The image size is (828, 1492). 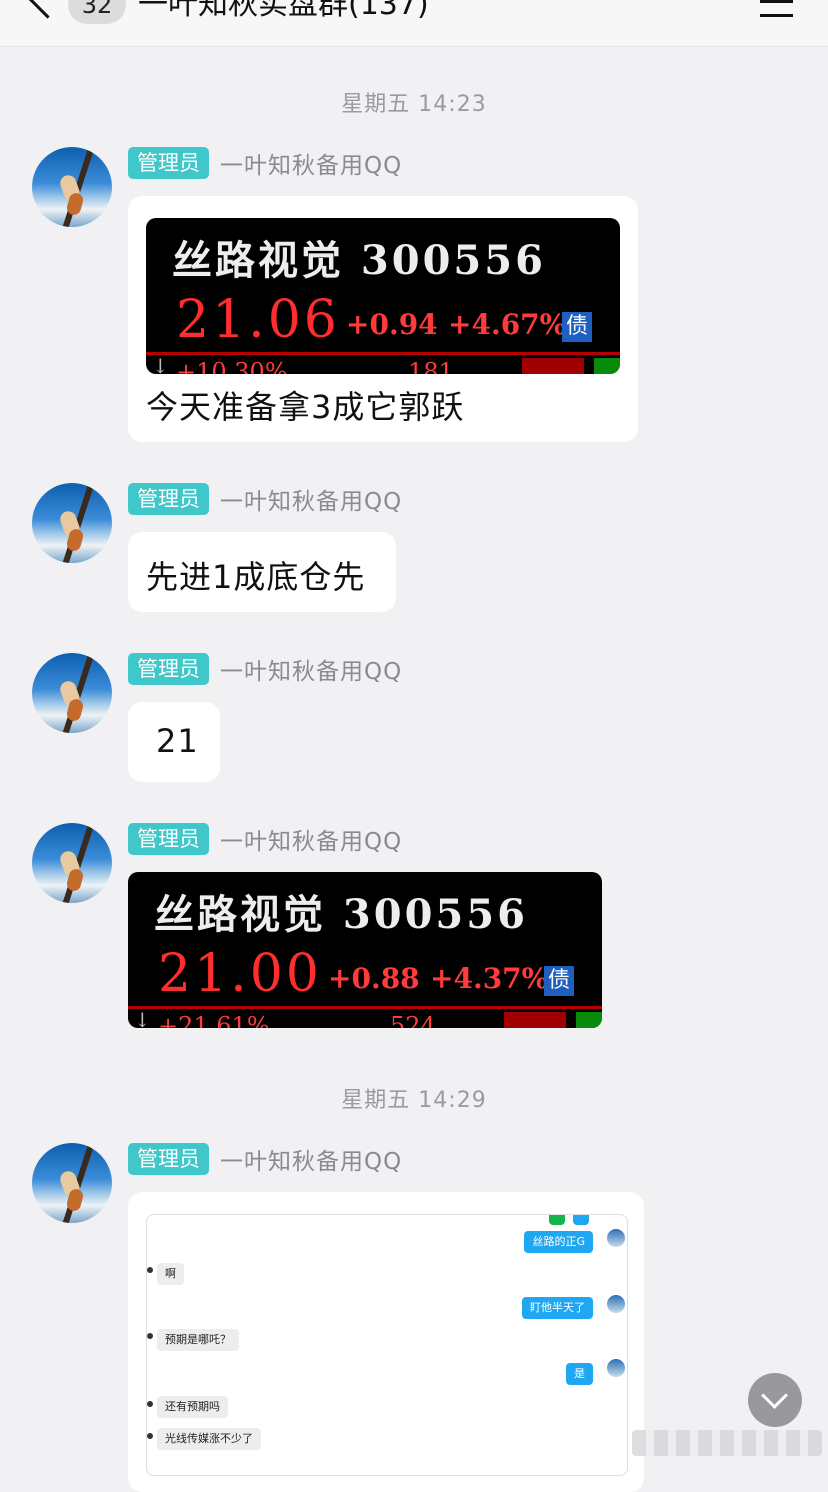 What do you see at coordinates (387, 1345) in the screenshot?
I see `chat-screenshot-image: 丝路的正G 啊 盯他半天了 预期是哪吒？ 是 还有预期吗 光线传媒涨不少了` at bounding box center [387, 1345].